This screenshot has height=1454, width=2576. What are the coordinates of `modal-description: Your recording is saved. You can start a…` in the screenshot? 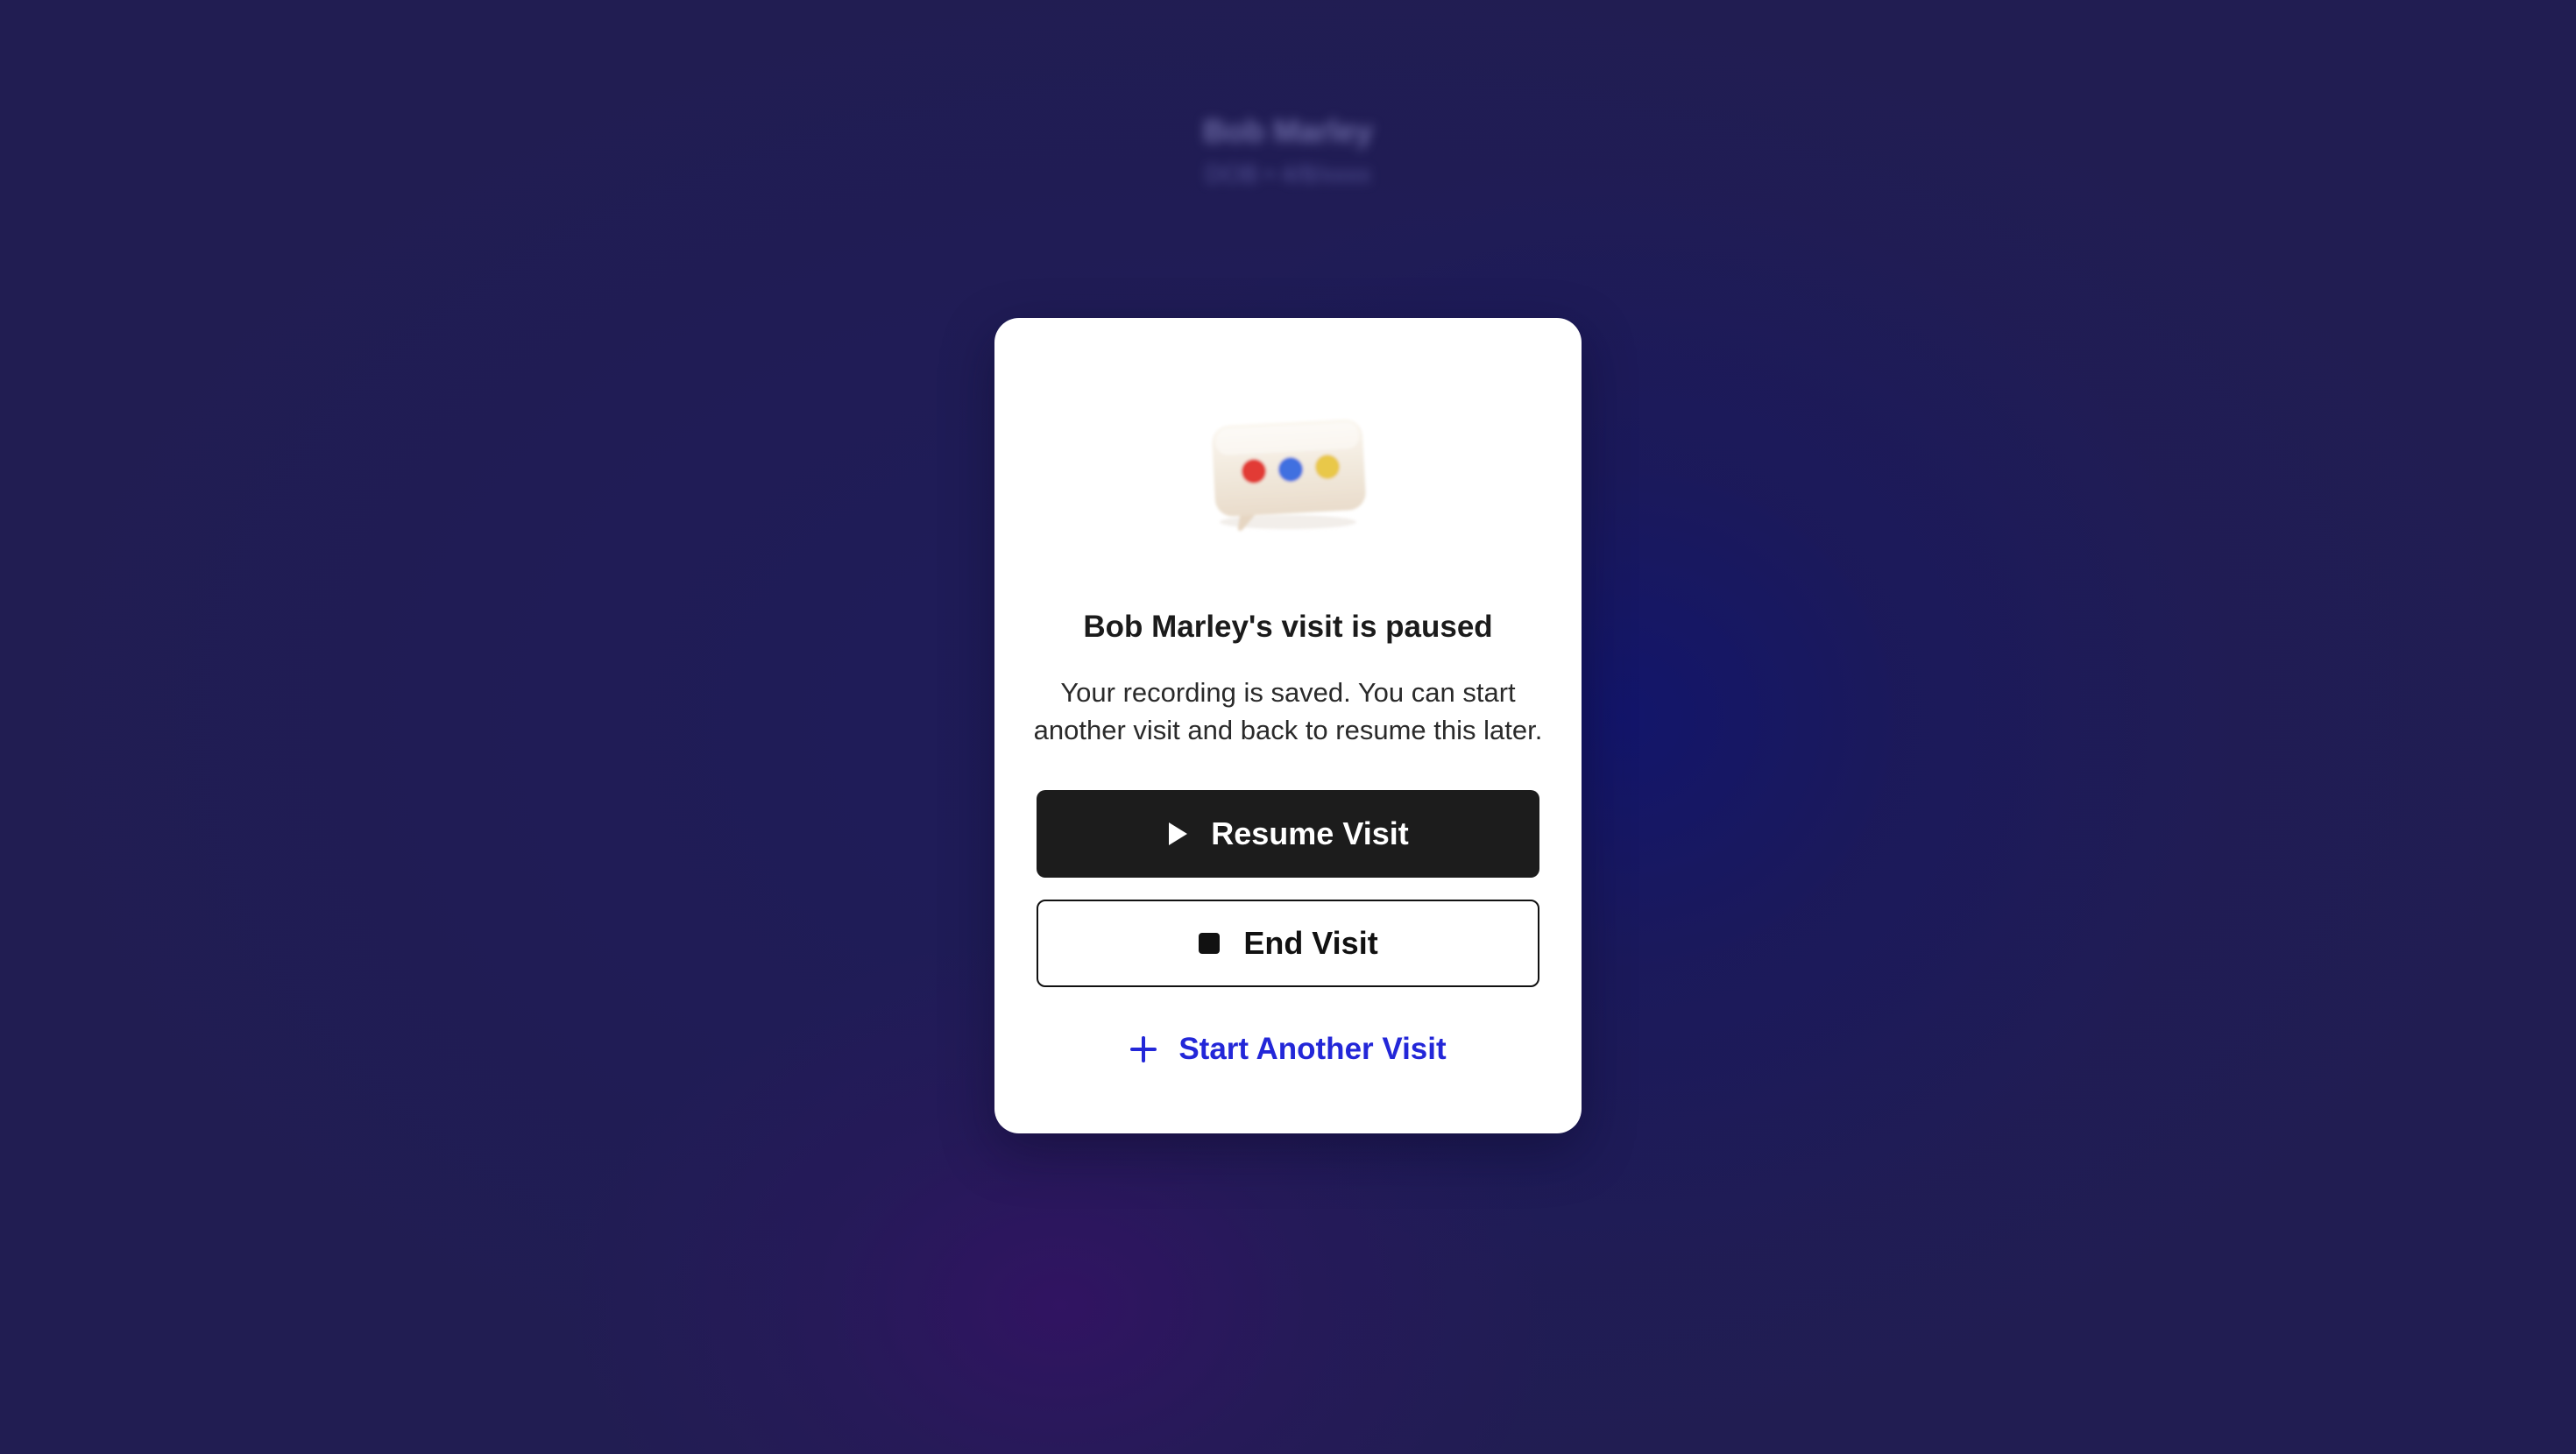 It's located at (1288, 711).